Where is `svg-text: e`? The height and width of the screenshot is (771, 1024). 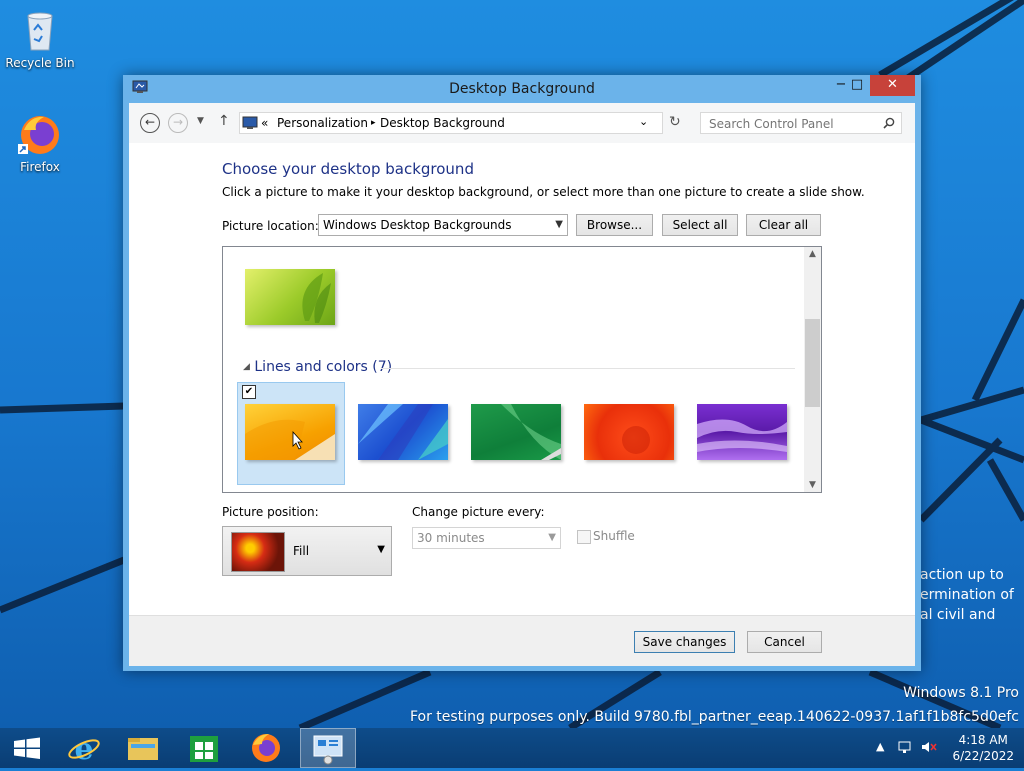
svg-text: e is located at coordinates (83, 749).